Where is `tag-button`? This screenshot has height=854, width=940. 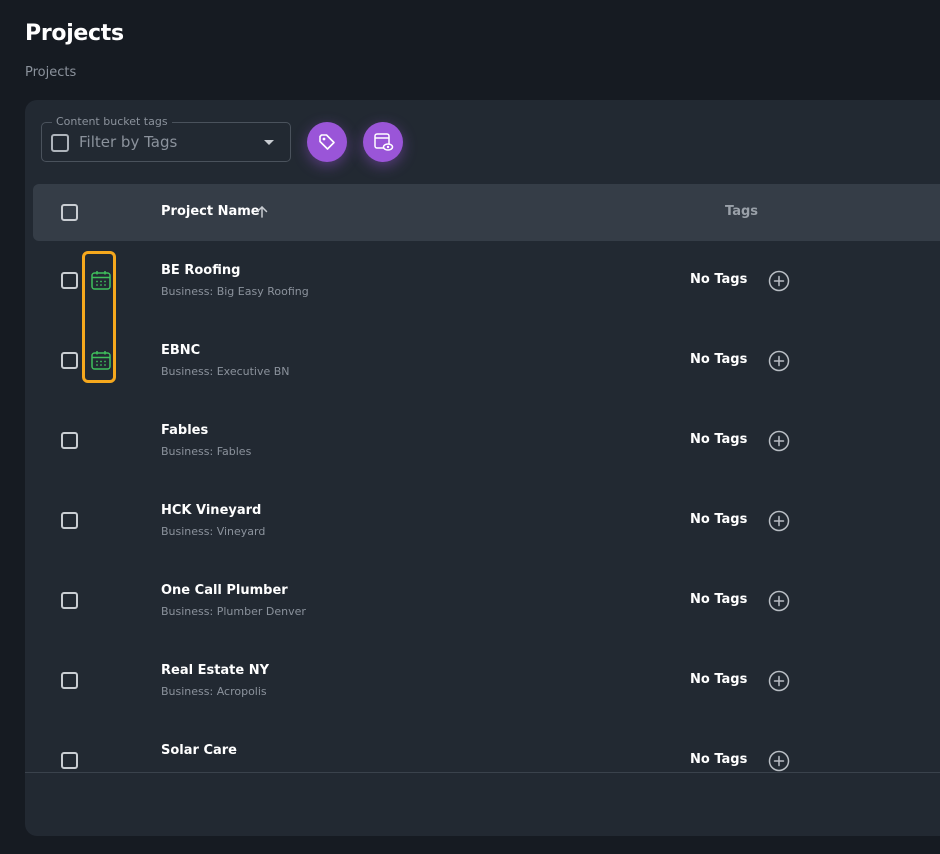
tag-button is located at coordinates (327, 142).